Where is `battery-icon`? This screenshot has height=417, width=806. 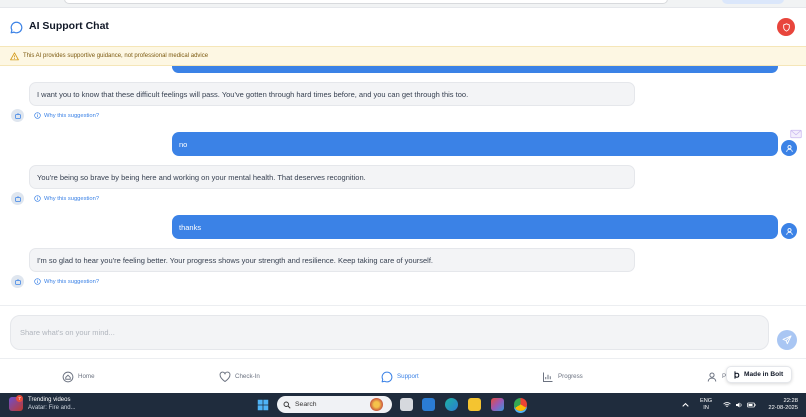 battery-icon is located at coordinates (751, 405).